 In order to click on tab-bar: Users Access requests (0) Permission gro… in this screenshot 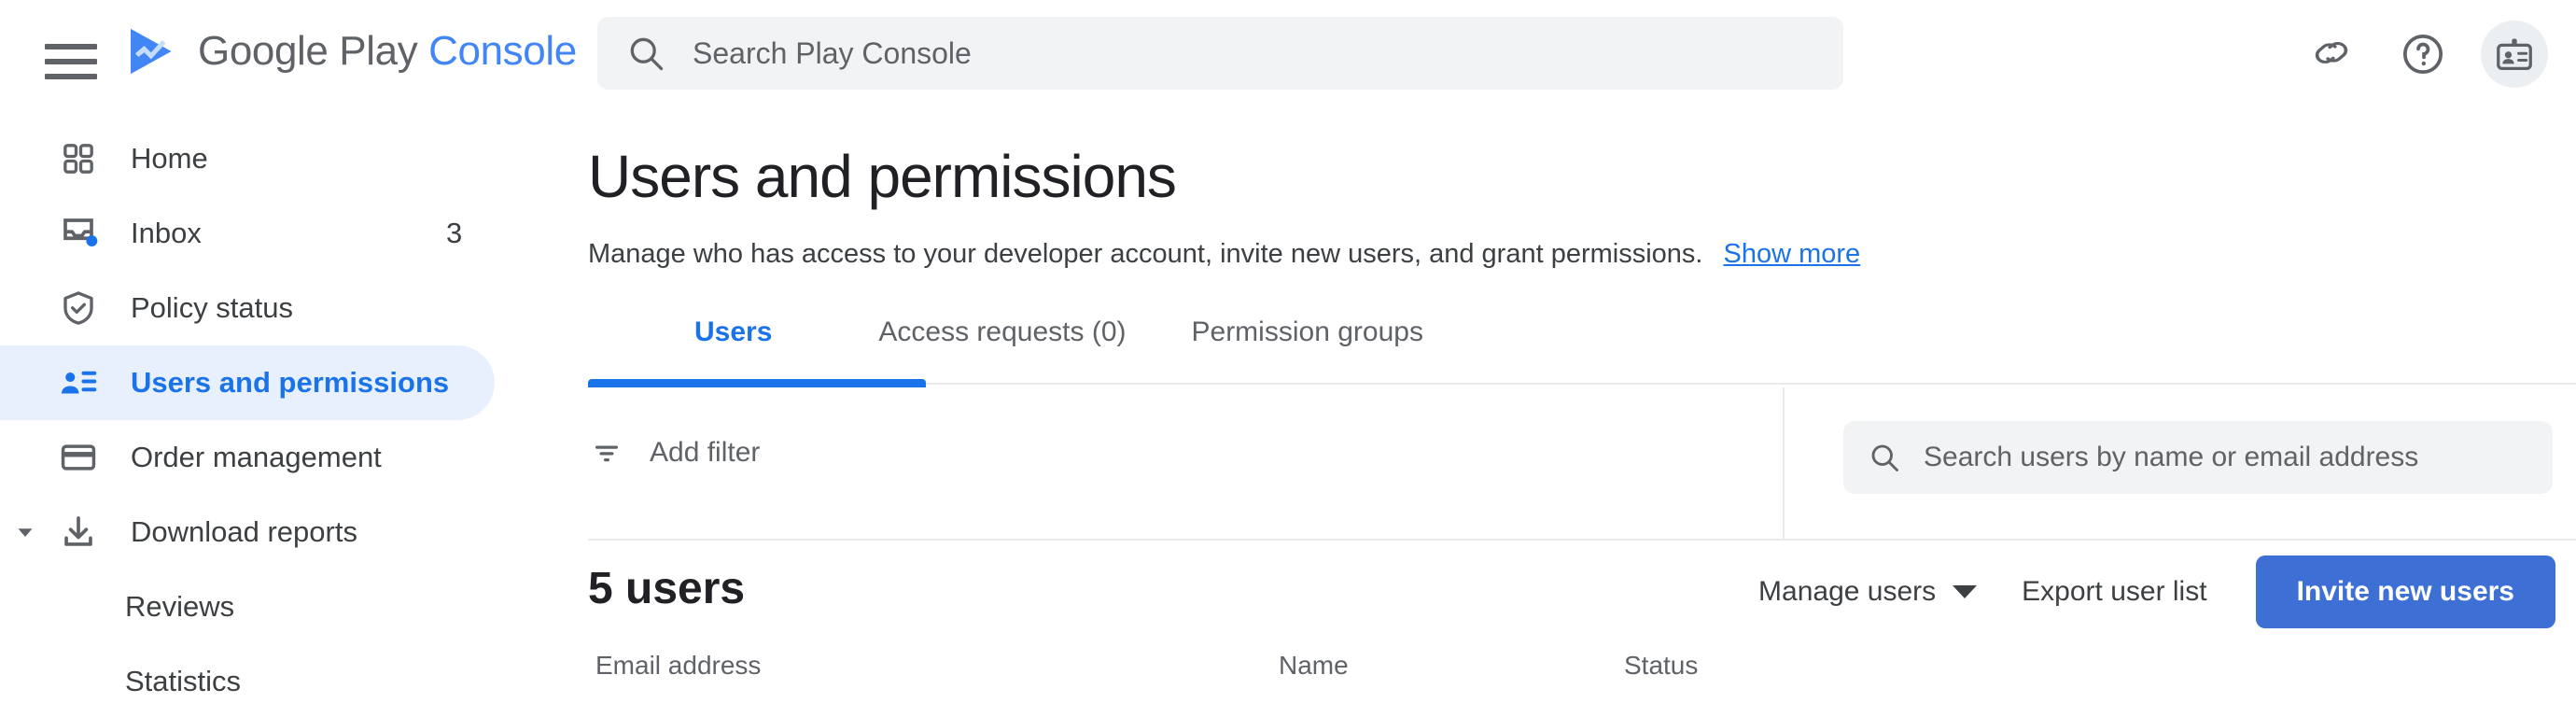, I will do `click(1582, 349)`.